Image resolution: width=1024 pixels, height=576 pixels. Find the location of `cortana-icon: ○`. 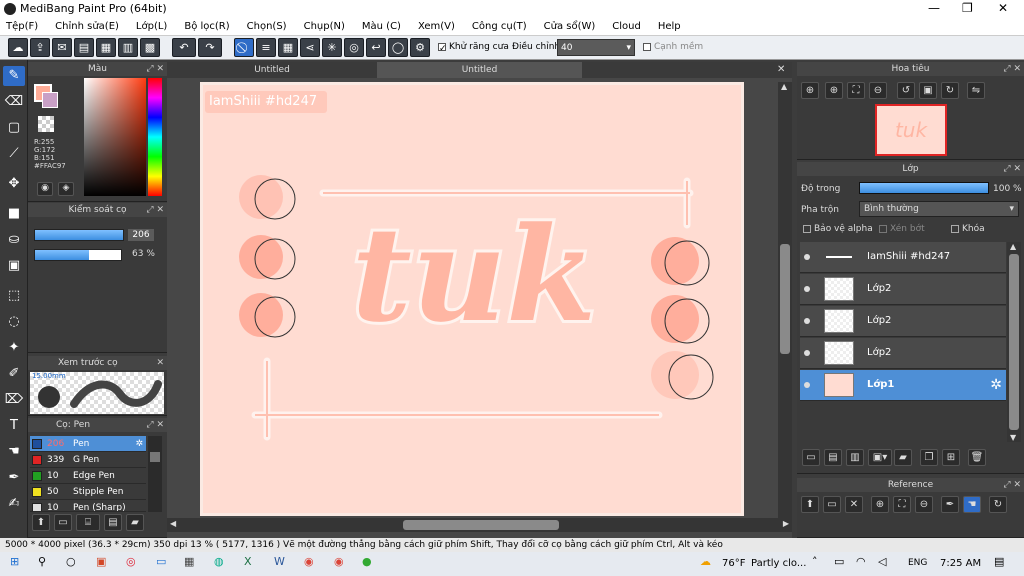

cortana-icon: ○ is located at coordinates (71, 561).